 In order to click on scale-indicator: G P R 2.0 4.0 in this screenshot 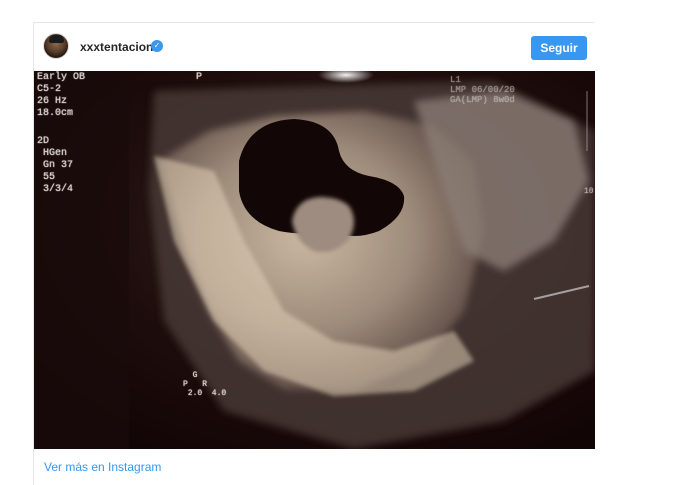, I will do `click(205, 384)`.